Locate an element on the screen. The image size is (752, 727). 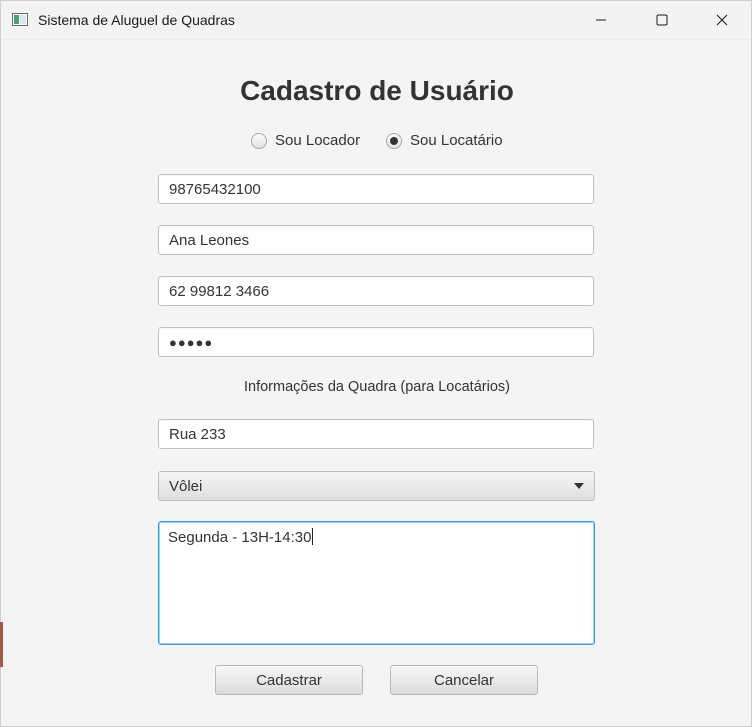
cancel-button: Cancelar is located at coordinates (464, 680).